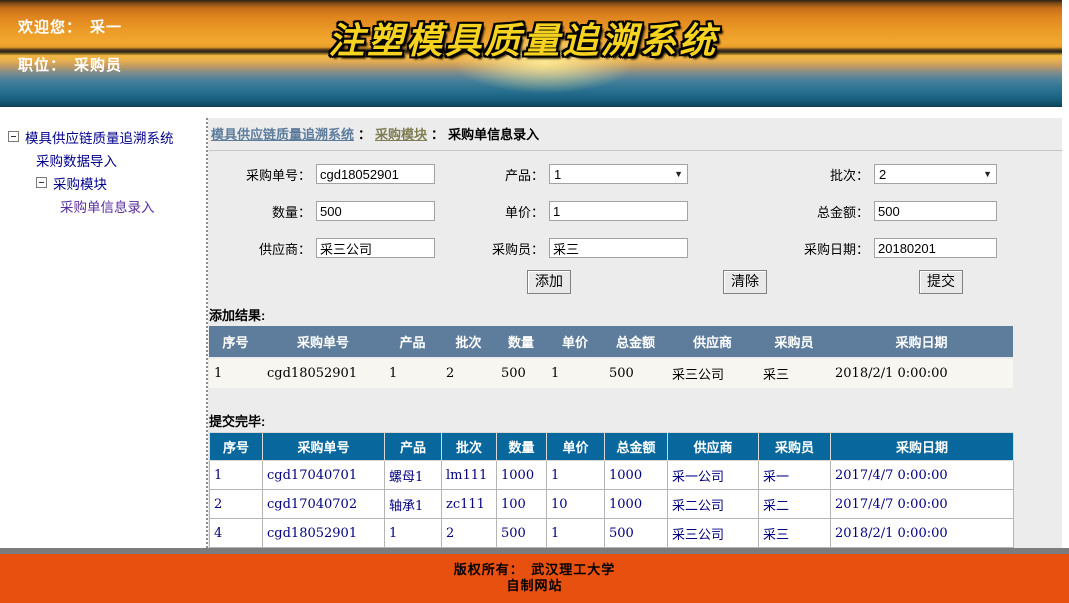  I want to click on quantity-label: 数量：, so click(291, 212).